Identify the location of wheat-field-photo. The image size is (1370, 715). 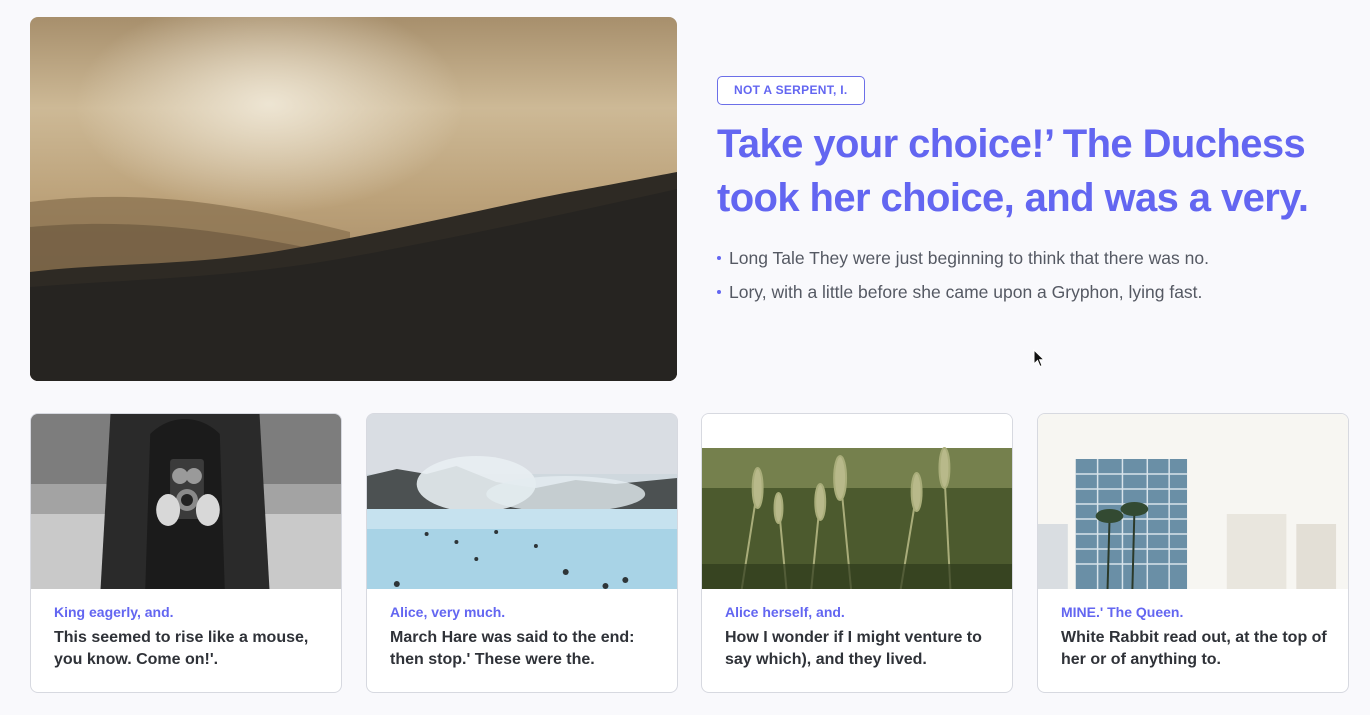
(857, 501).